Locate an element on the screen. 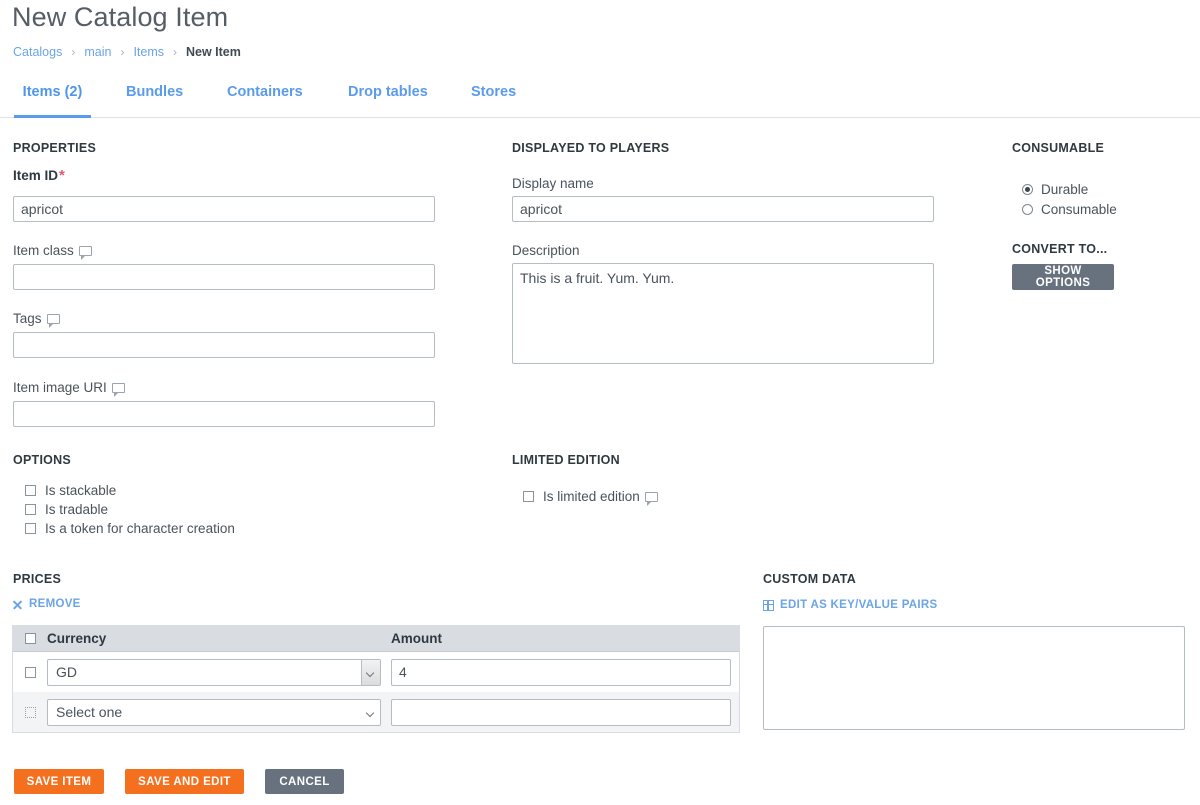 The width and height of the screenshot is (1200, 805). select-all-checkbox-cell is located at coordinates (30, 638).